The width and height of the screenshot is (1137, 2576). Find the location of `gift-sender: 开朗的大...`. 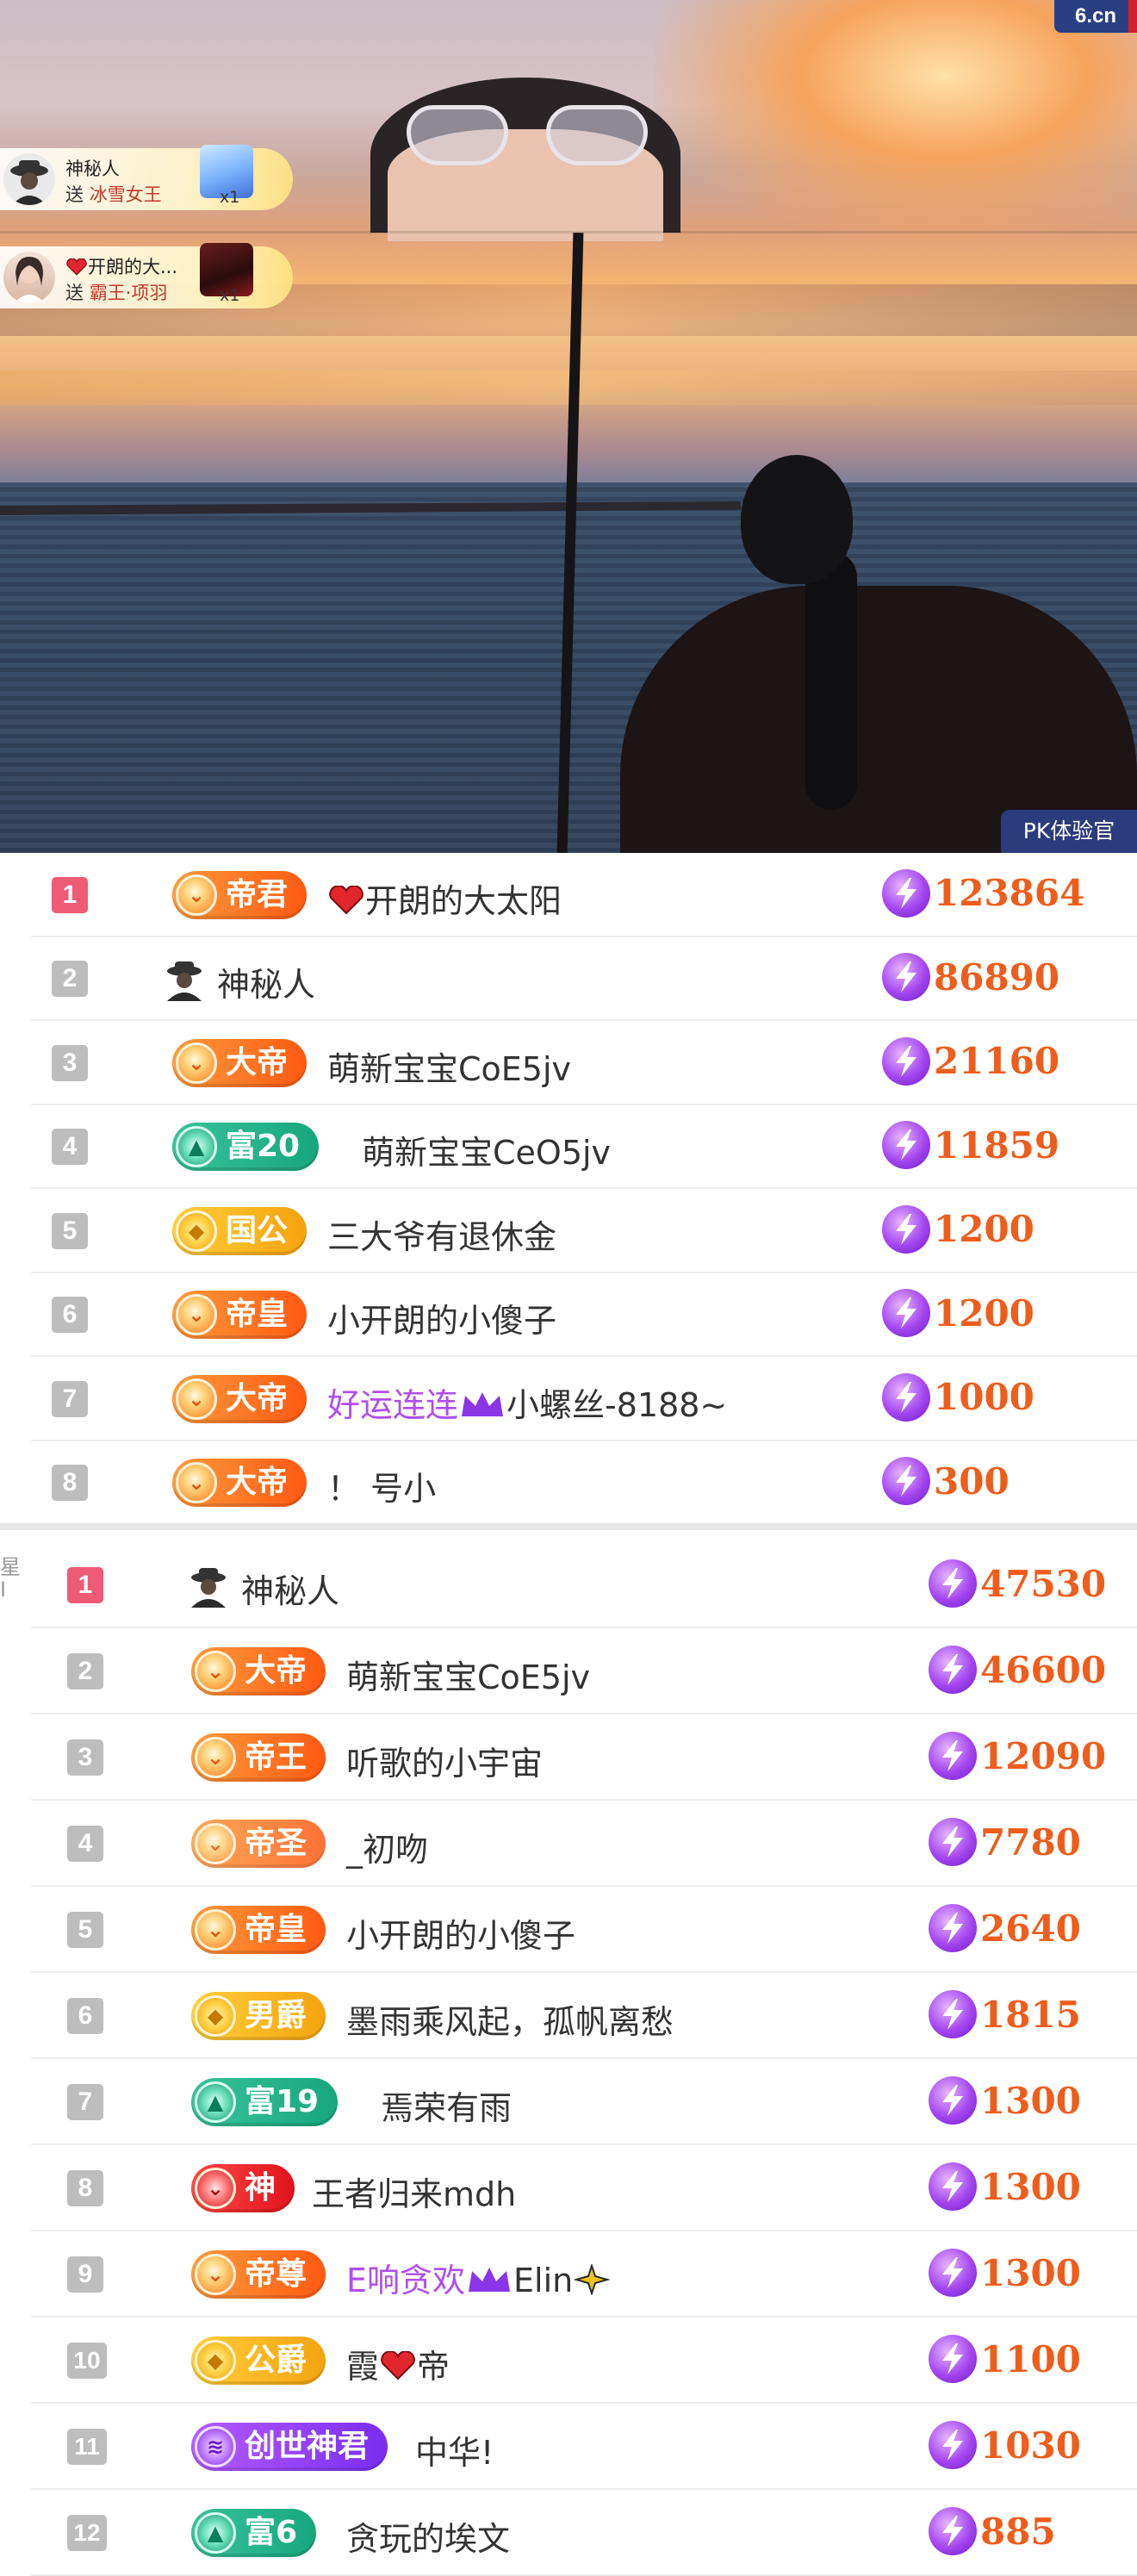

gift-sender: 开朗的大... is located at coordinates (133, 267).